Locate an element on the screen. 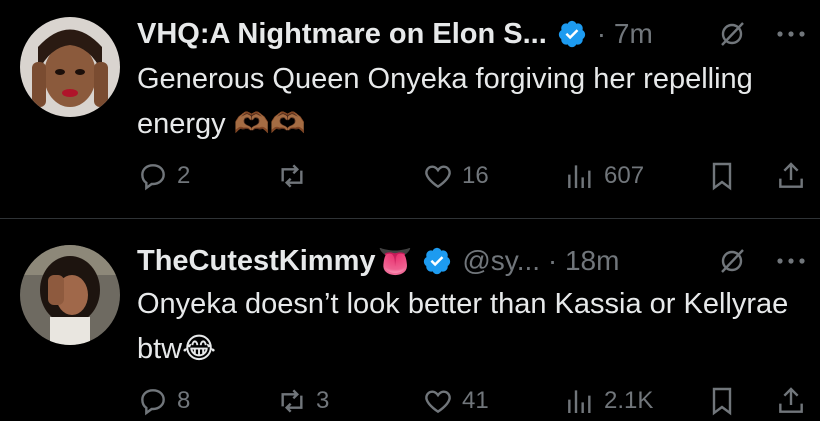 This screenshot has height=421, width=820. like-button: 16 is located at coordinates (455, 176).